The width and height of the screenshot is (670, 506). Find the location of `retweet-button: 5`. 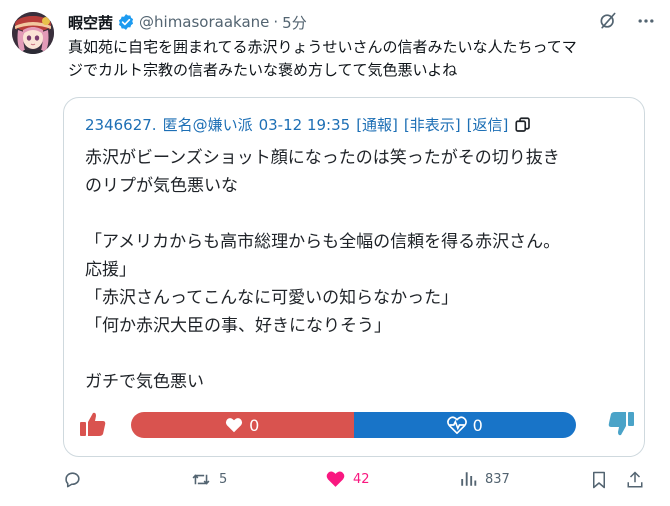

retweet-button: 5 is located at coordinates (209, 479).